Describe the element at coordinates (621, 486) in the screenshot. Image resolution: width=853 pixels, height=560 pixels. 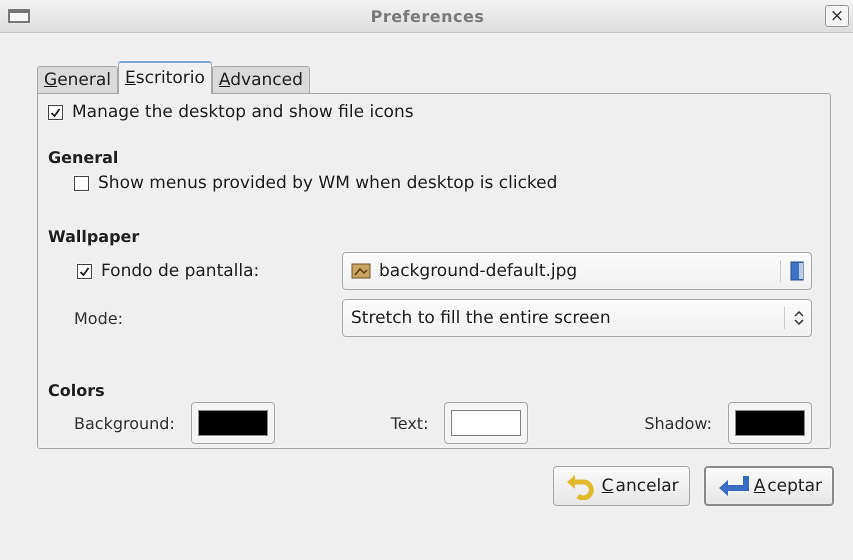
I see `cancel-button: Cancelar` at that location.